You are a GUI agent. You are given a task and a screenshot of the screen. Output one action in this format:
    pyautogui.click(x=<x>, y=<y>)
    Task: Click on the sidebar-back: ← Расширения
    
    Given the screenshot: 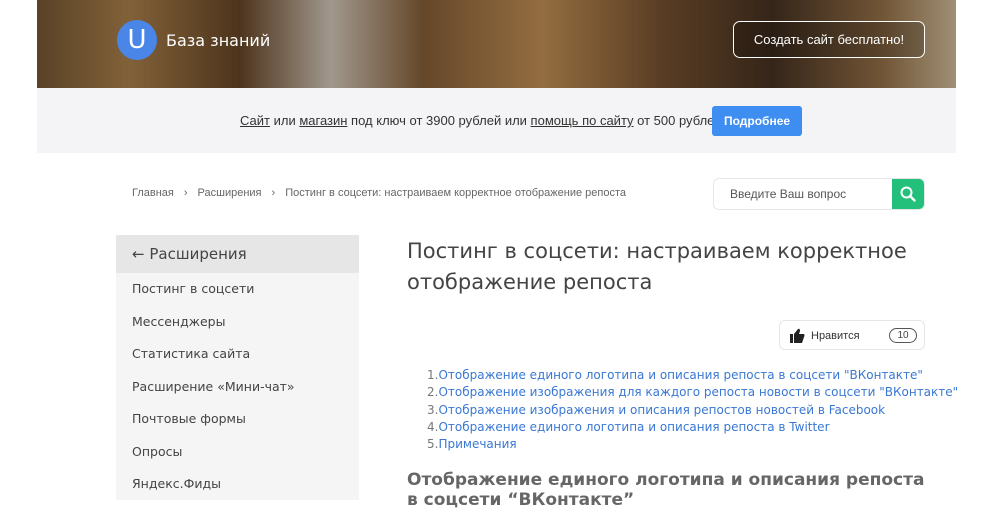 What is the action you would take?
    pyautogui.click(x=237, y=254)
    